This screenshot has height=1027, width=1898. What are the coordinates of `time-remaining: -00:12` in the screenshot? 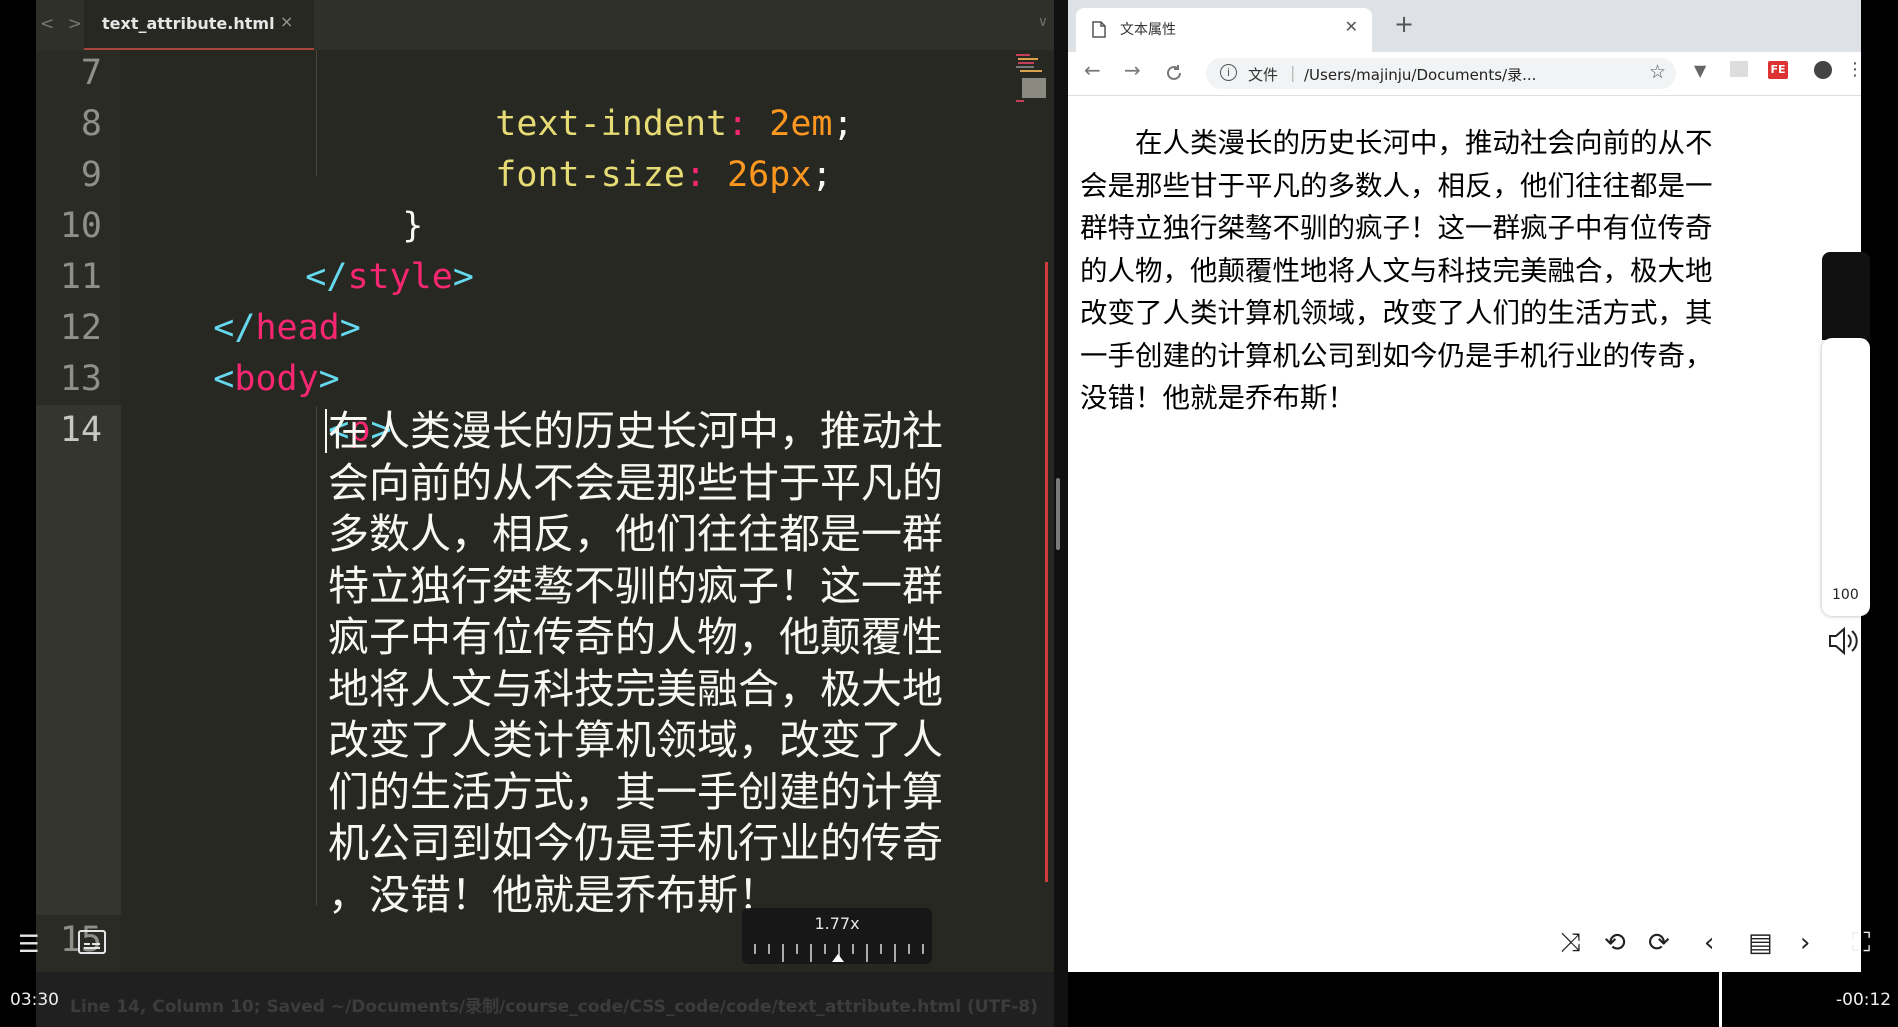 It's located at (1864, 1000).